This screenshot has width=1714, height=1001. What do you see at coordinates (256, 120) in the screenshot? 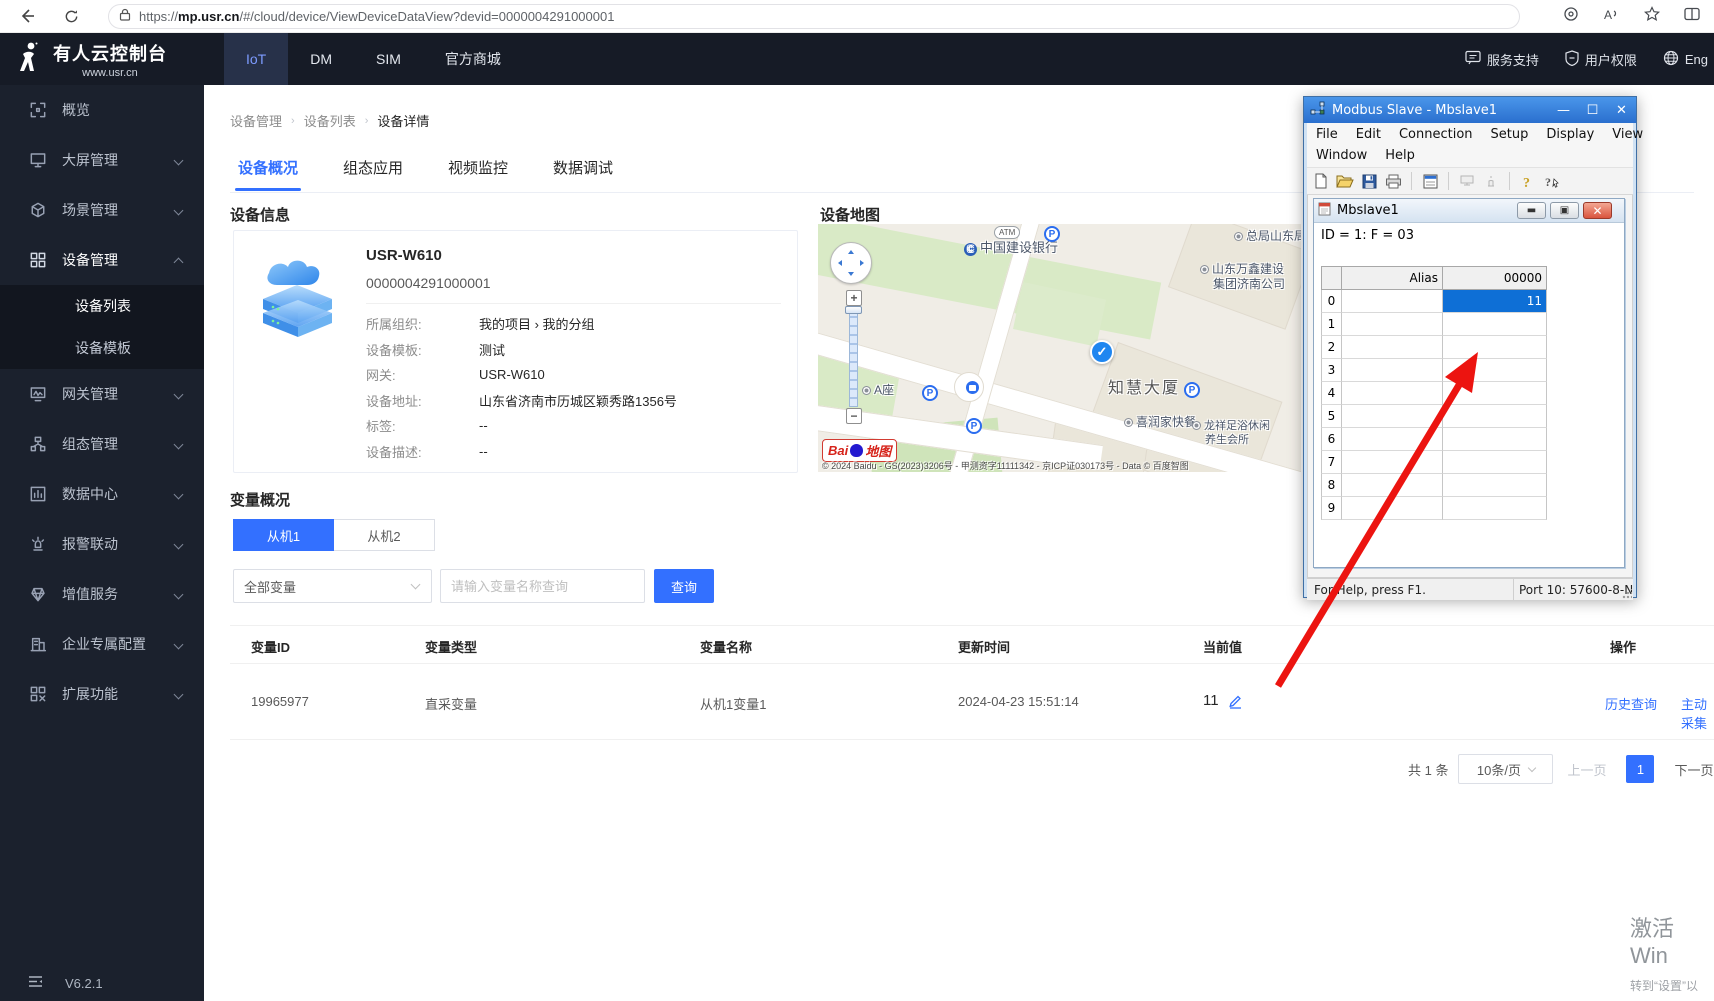
I see `breadcrumb-item-设备管理: 设备管理` at bounding box center [256, 120].